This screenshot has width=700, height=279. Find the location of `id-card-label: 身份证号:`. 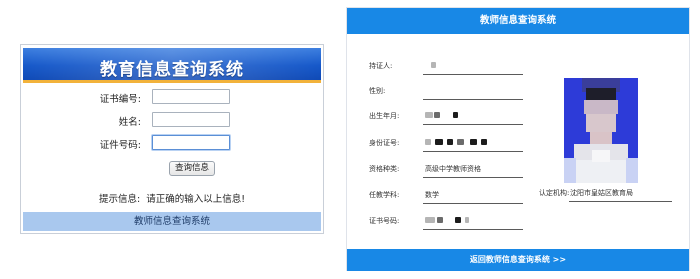

id-card-label: 身份证号: is located at coordinates (384, 143).